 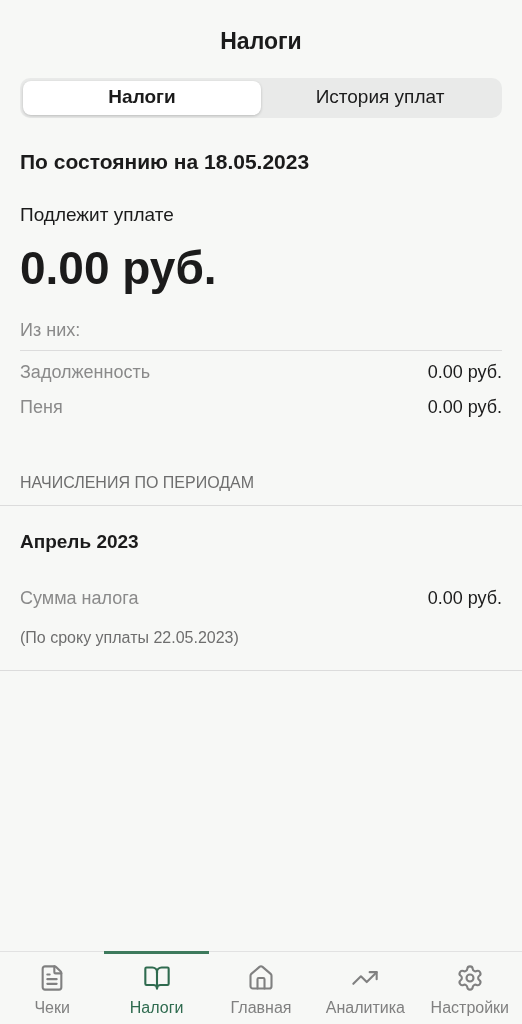 I want to click on page-title: Налоги, so click(x=261, y=41).